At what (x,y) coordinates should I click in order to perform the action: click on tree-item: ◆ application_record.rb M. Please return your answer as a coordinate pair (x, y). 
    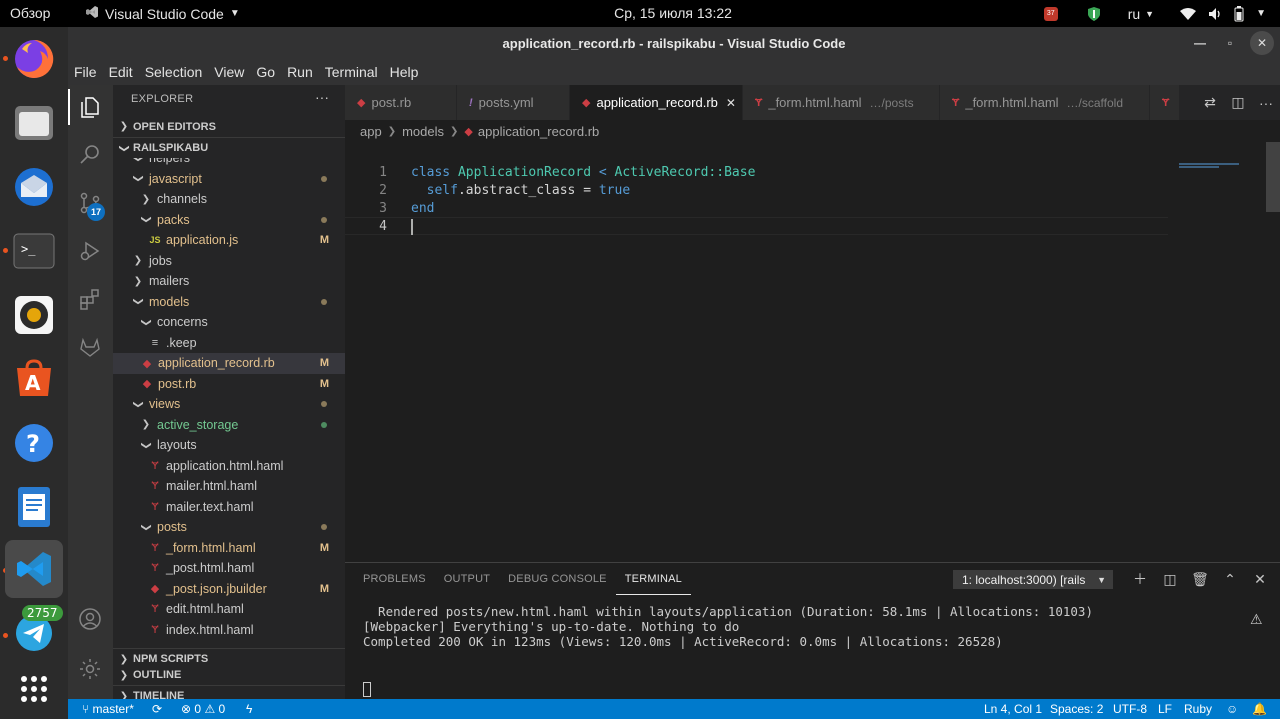
    Looking at the image, I should click on (229, 363).